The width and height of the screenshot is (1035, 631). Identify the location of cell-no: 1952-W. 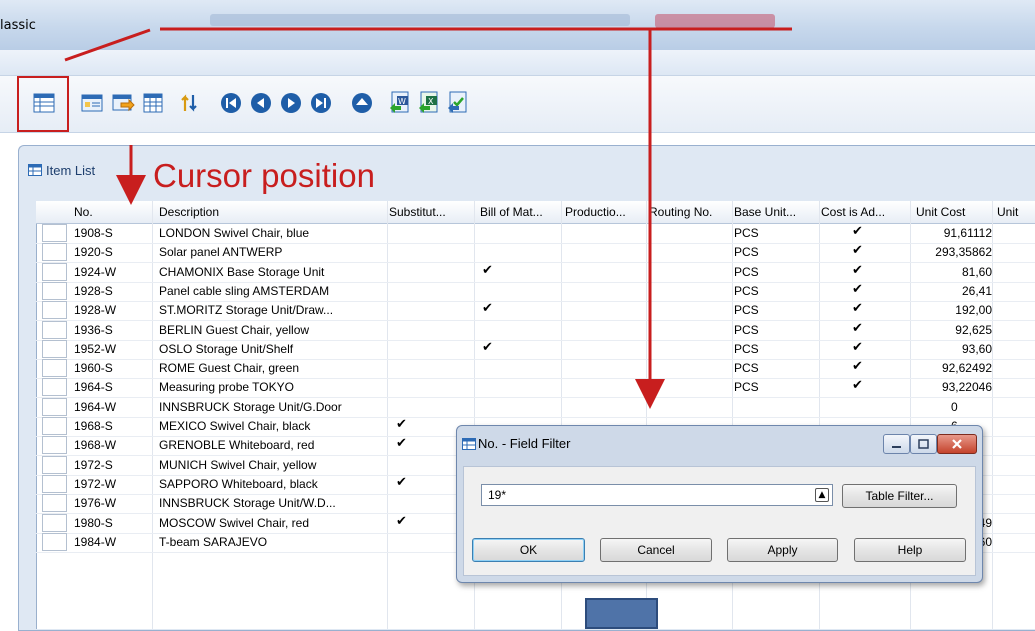
(95, 348).